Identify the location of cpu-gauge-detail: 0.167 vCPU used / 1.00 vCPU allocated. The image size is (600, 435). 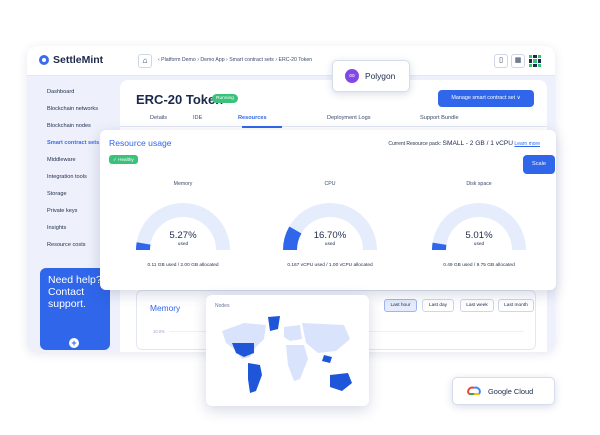
(330, 265).